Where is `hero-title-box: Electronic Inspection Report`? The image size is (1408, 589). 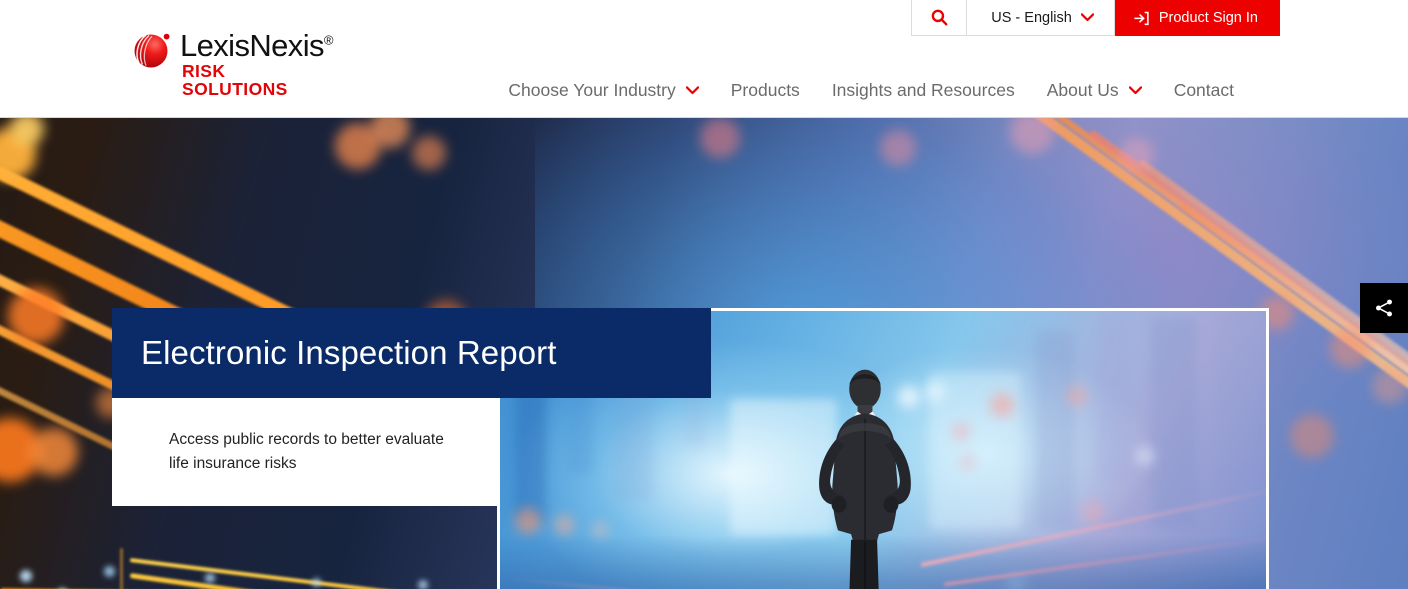 hero-title-box: Electronic Inspection Report is located at coordinates (411, 353).